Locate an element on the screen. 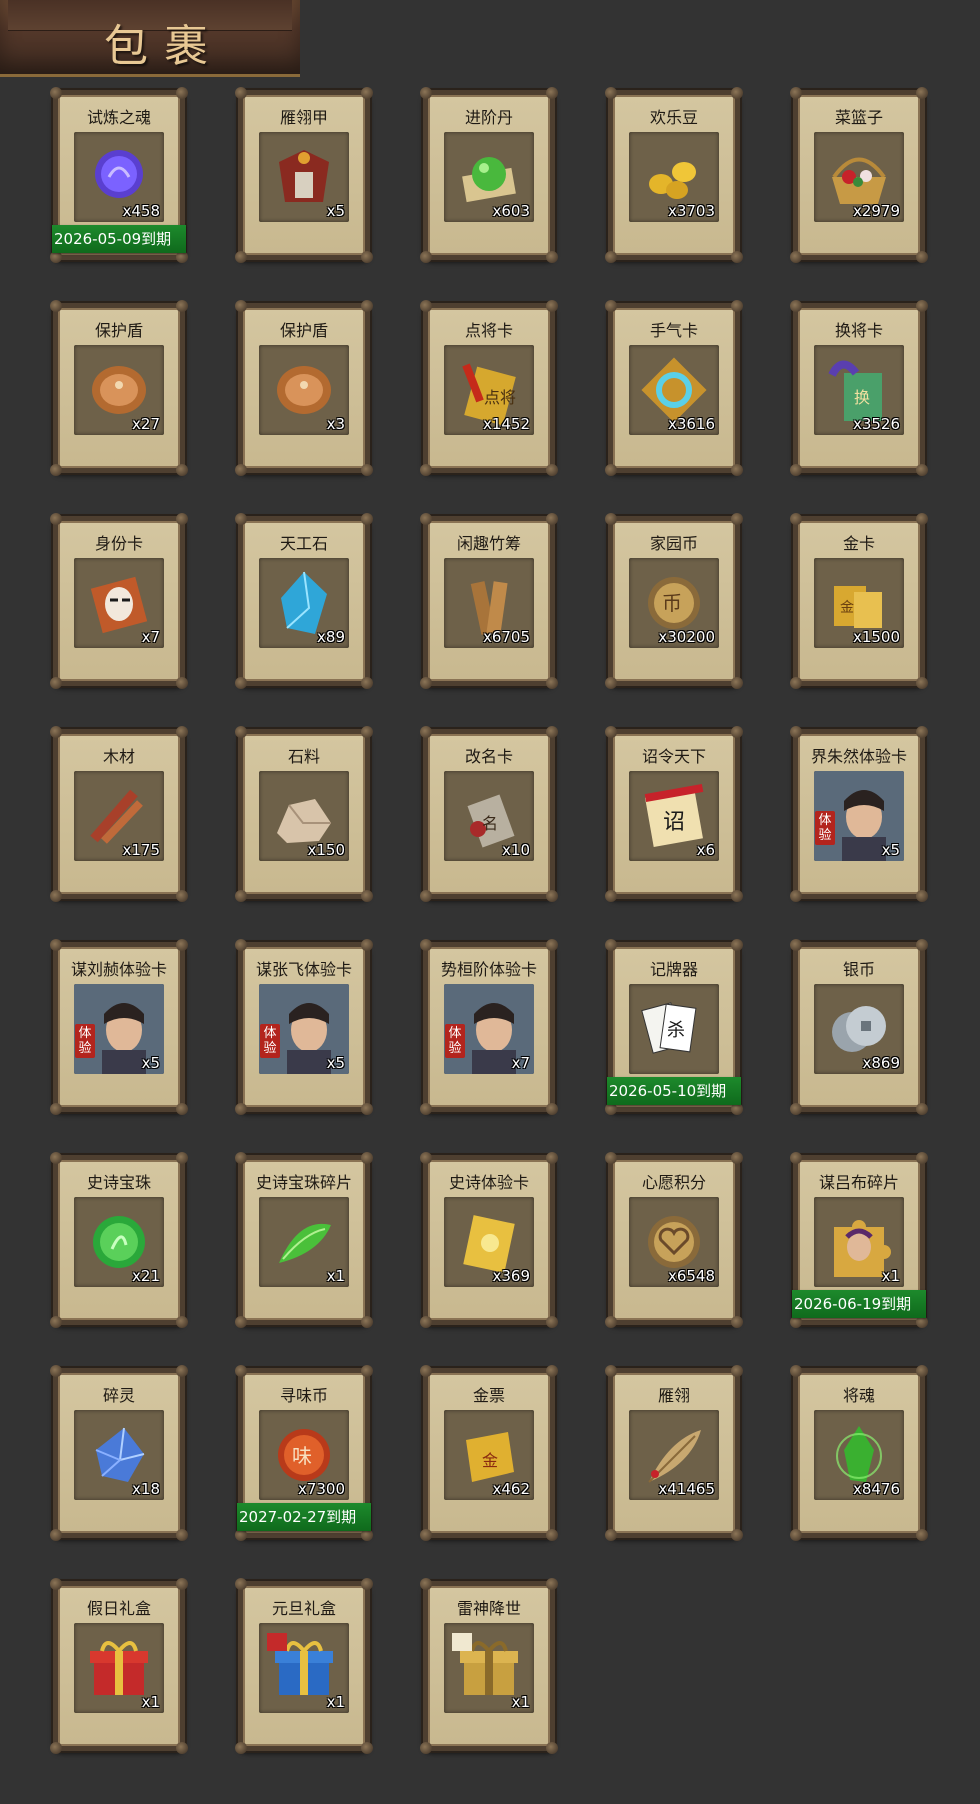 This screenshot has height=1804, width=980. inventory-item-card: 史诗宝珠 x21 is located at coordinates (119, 1240).